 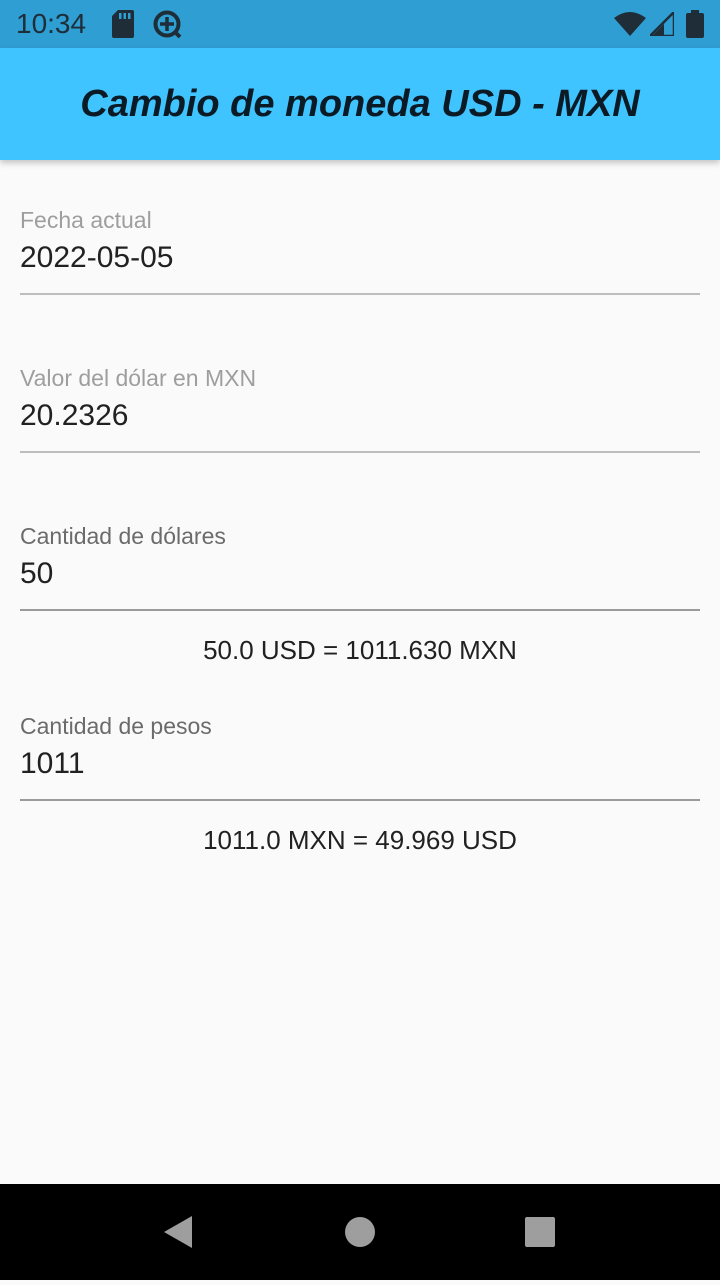 I want to click on back-button, so click(x=178, y=1232).